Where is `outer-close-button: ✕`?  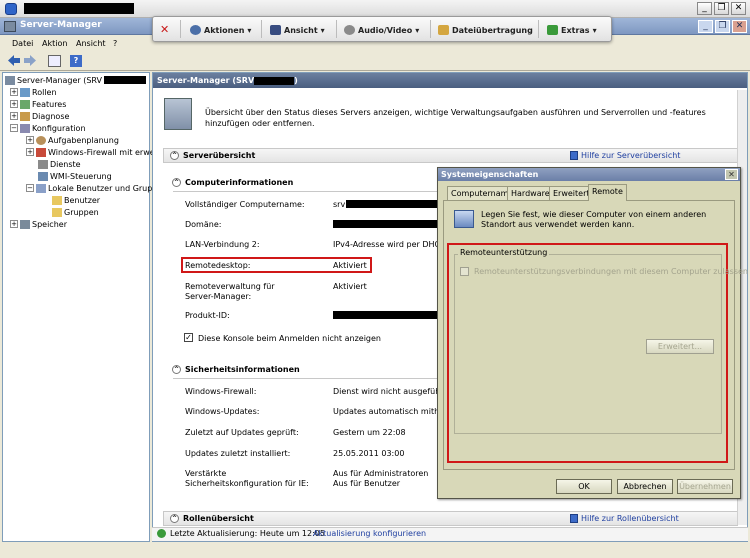 outer-close-button: ✕ is located at coordinates (738, 8).